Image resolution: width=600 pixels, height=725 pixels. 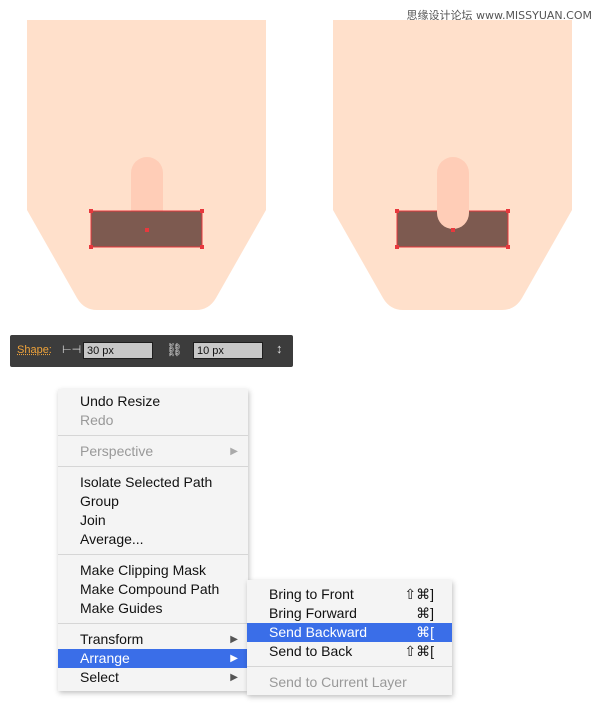 What do you see at coordinates (174, 350) in the screenshot?
I see `link-icon: ⛓` at bounding box center [174, 350].